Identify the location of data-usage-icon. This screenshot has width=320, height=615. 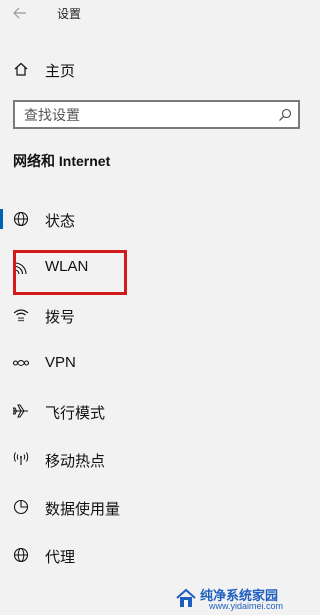
(21, 507).